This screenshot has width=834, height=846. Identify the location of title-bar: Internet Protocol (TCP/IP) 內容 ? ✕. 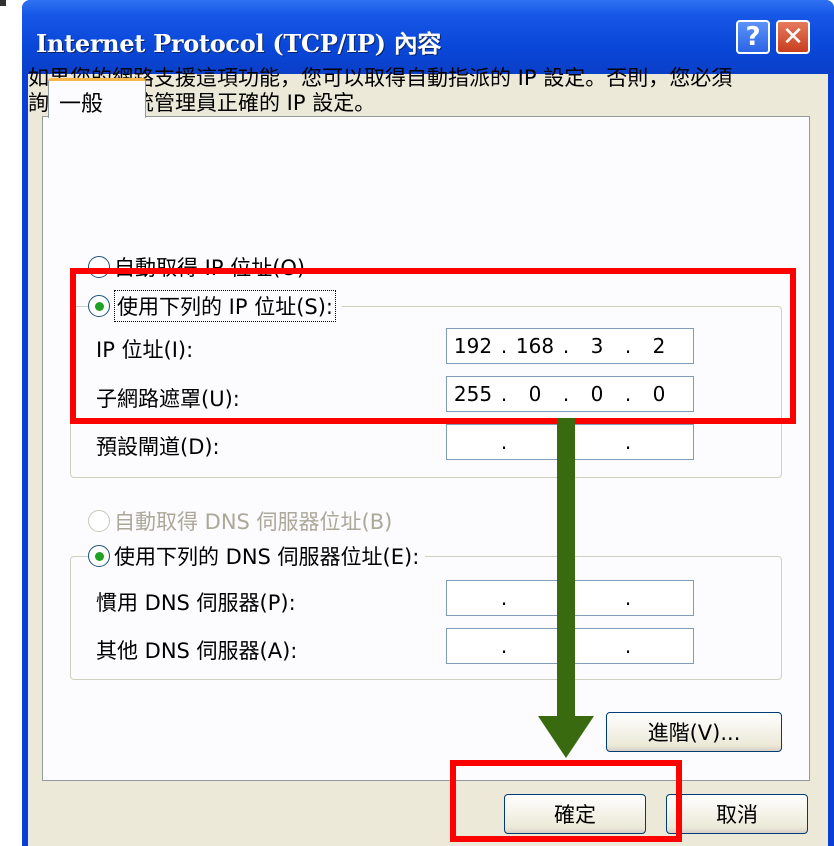
(428, 37).